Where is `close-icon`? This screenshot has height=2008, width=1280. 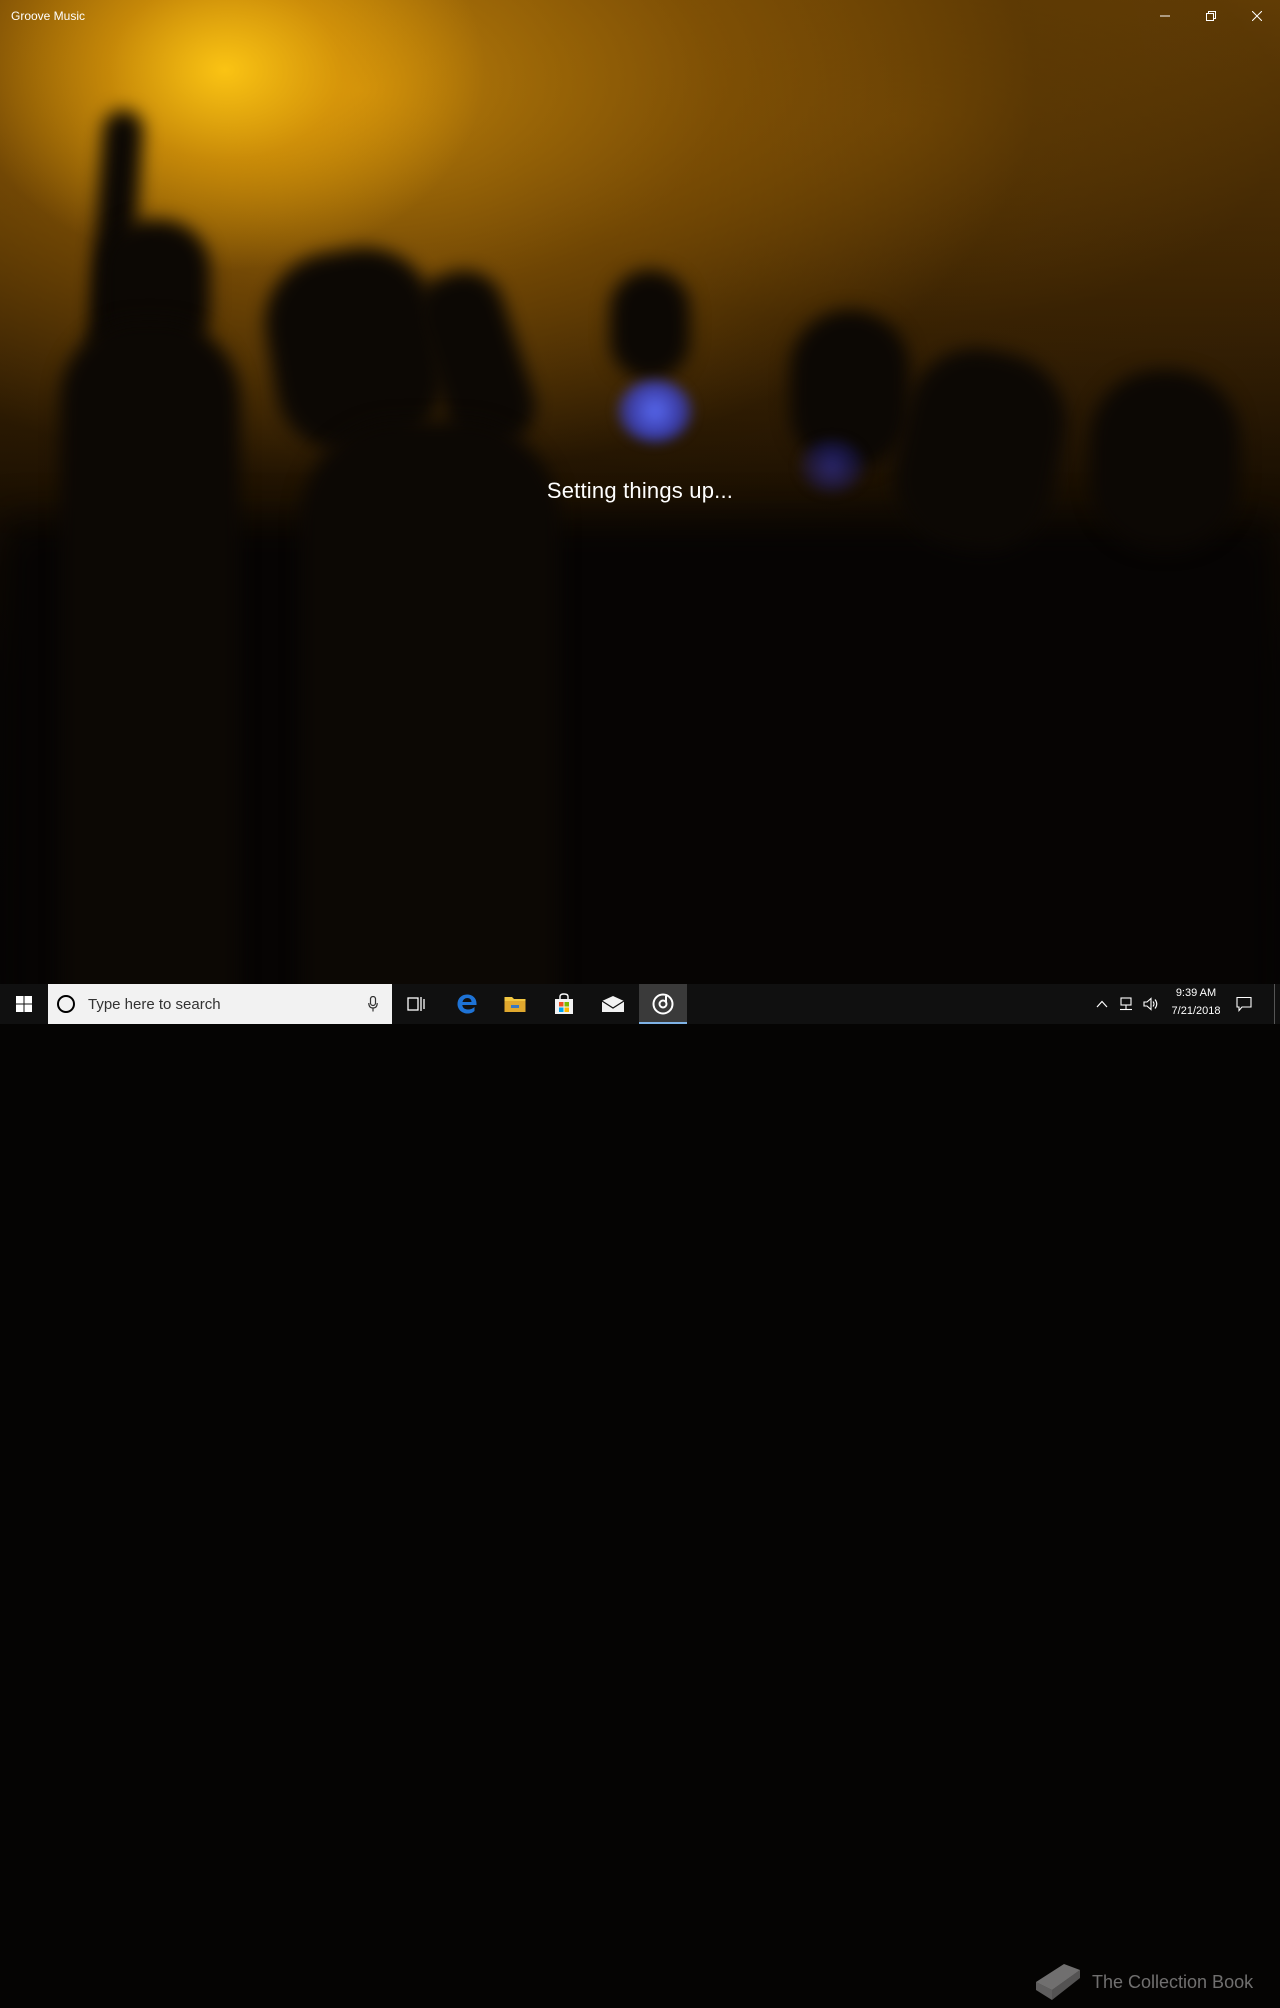 close-icon is located at coordinates (1257, 16).